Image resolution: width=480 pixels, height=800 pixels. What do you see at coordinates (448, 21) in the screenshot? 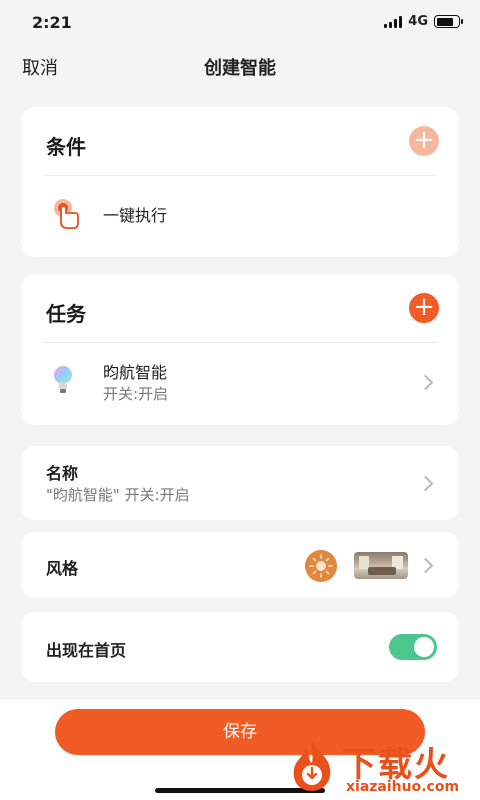
I see `battery-icon` at bounding box center [448, 21].